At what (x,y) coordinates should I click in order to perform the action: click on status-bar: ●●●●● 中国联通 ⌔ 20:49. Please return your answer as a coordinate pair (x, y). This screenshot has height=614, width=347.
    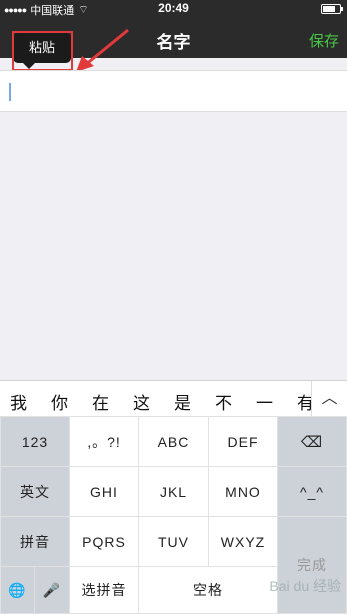
    Looking at the image, I should click on (173, 9).